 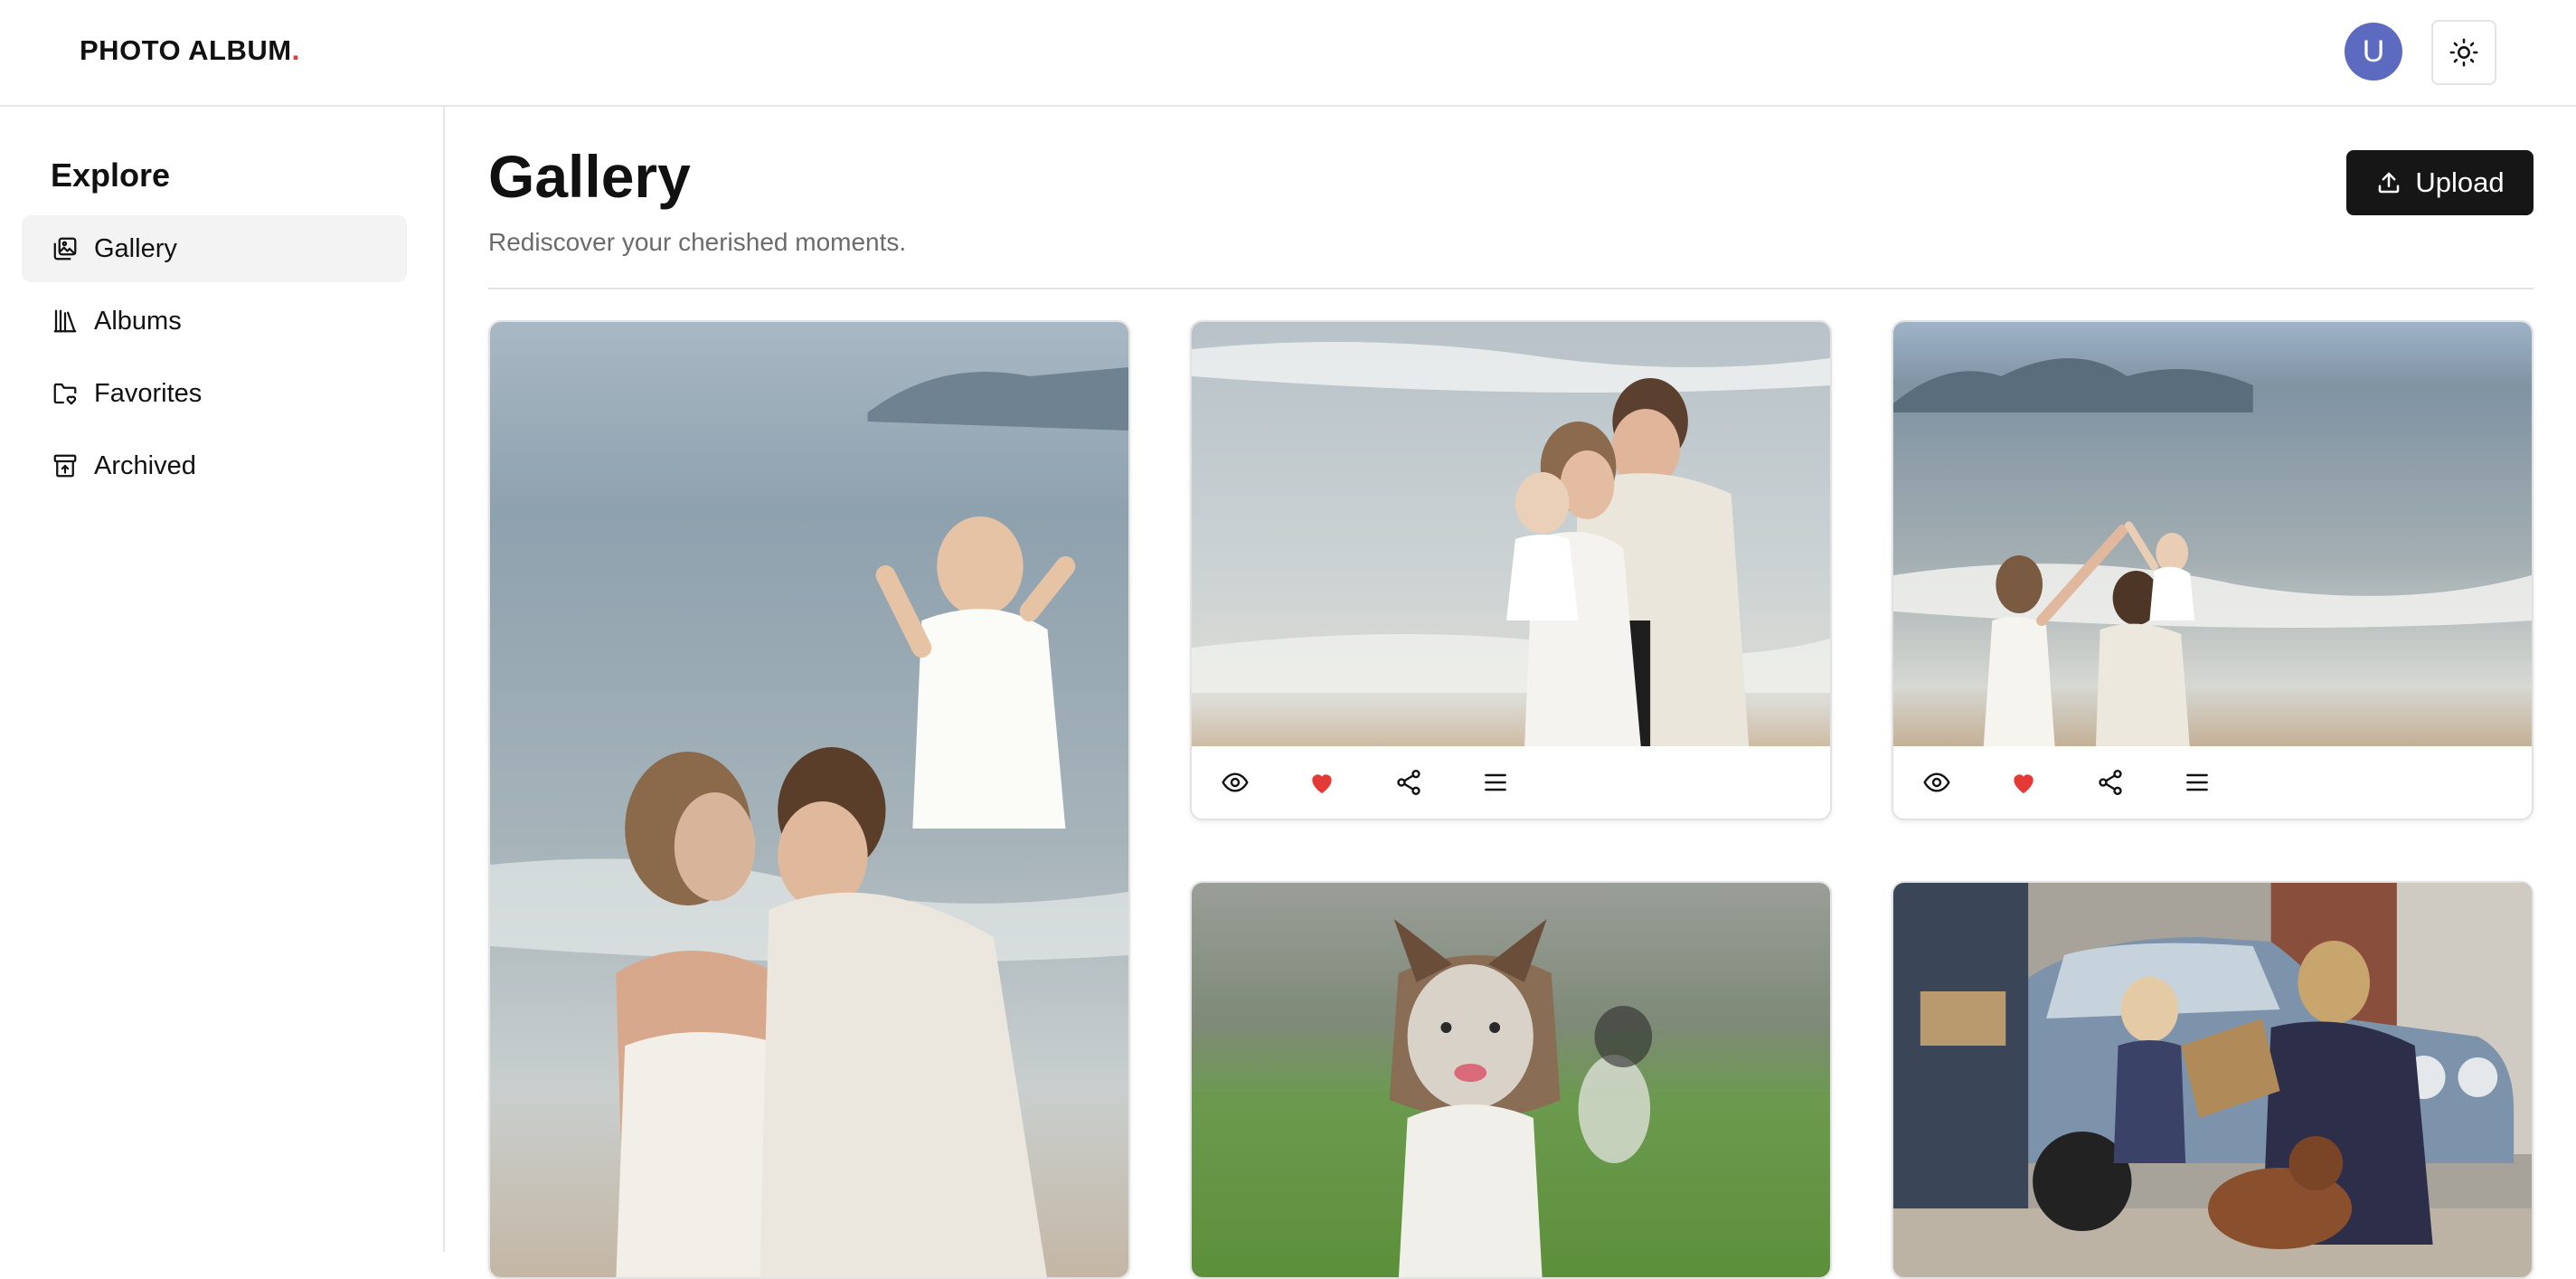 What do you see at coordinates (145, 465) in the screenshot?
I see `sidebar-item-label: Archived` at bounding box center [145, 465].